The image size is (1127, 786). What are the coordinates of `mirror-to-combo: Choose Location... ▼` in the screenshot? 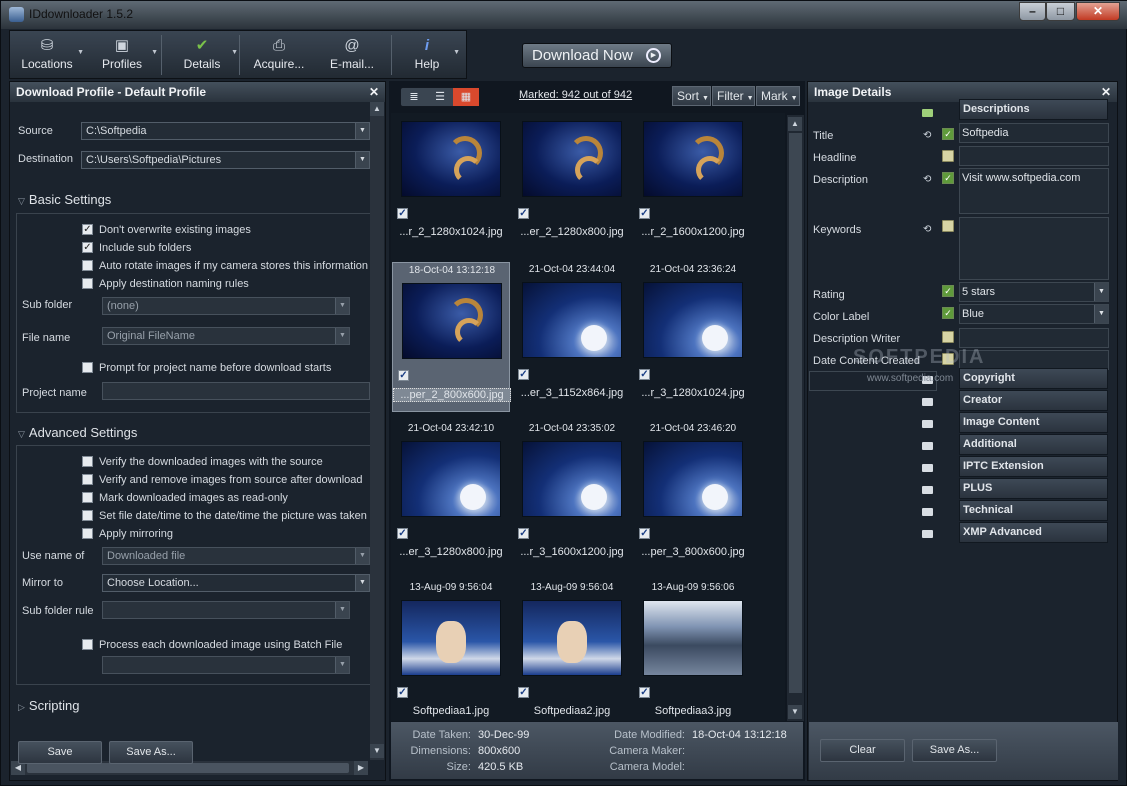 It's located at (236, 583).